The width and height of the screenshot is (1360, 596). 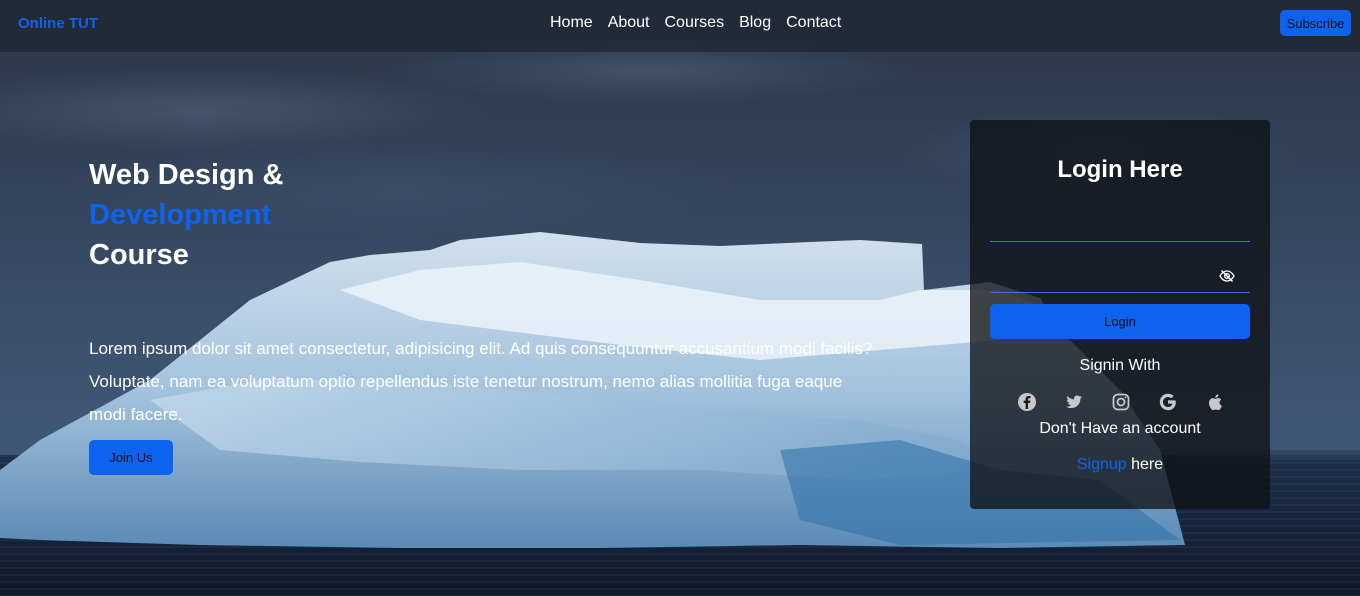 I want to click on hero-title-line3: Course, so click(x=139, y=255).